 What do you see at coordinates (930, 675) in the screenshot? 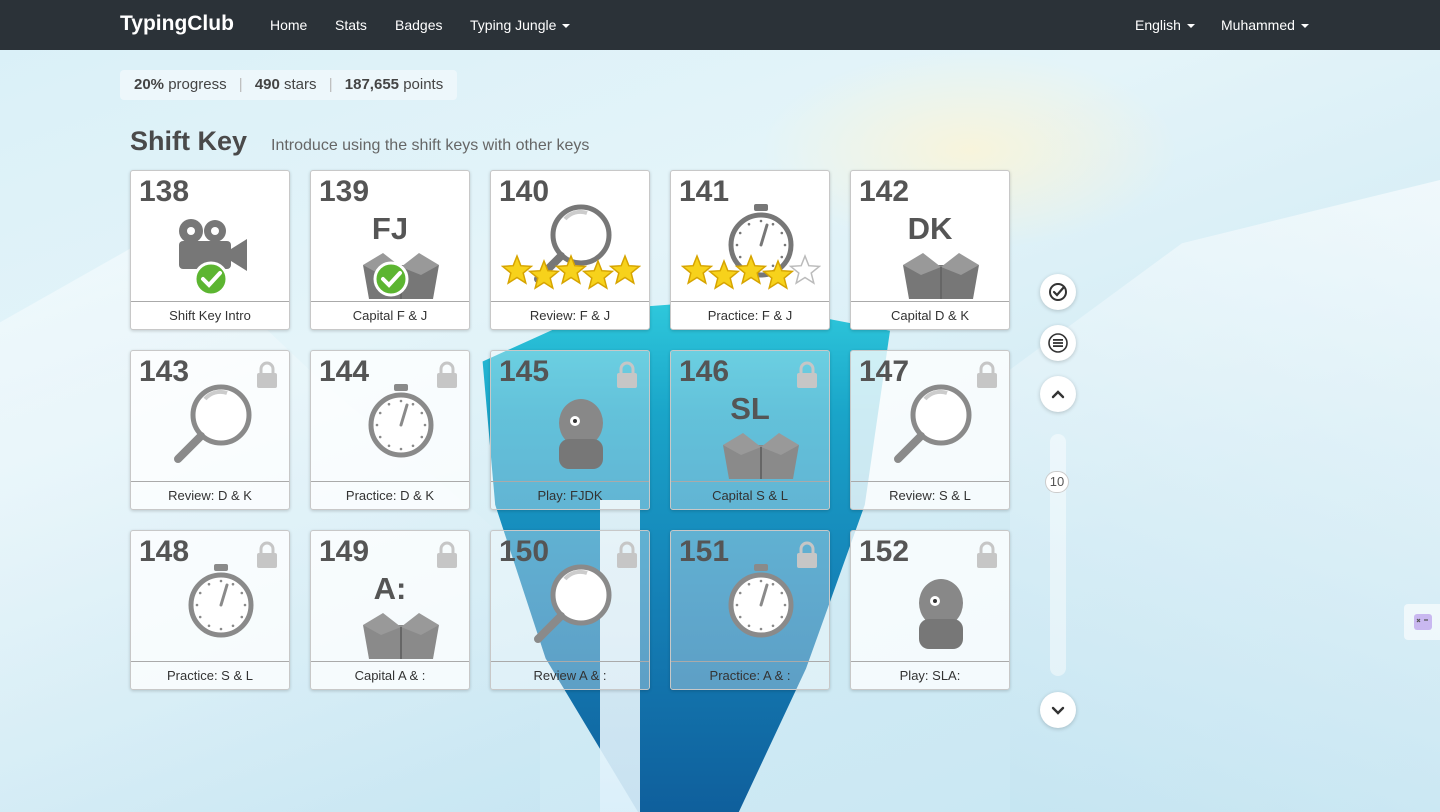
I see `lesson-label: Play: SLA:` at bounding box center [930, 675].